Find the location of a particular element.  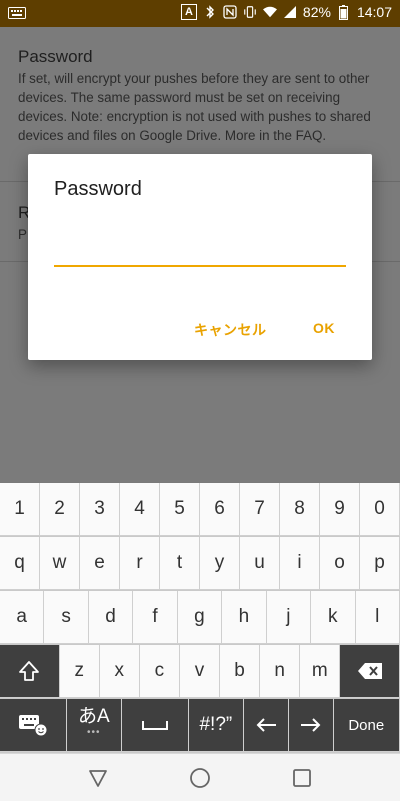

key-i: i is located at coordinates (300, 563).